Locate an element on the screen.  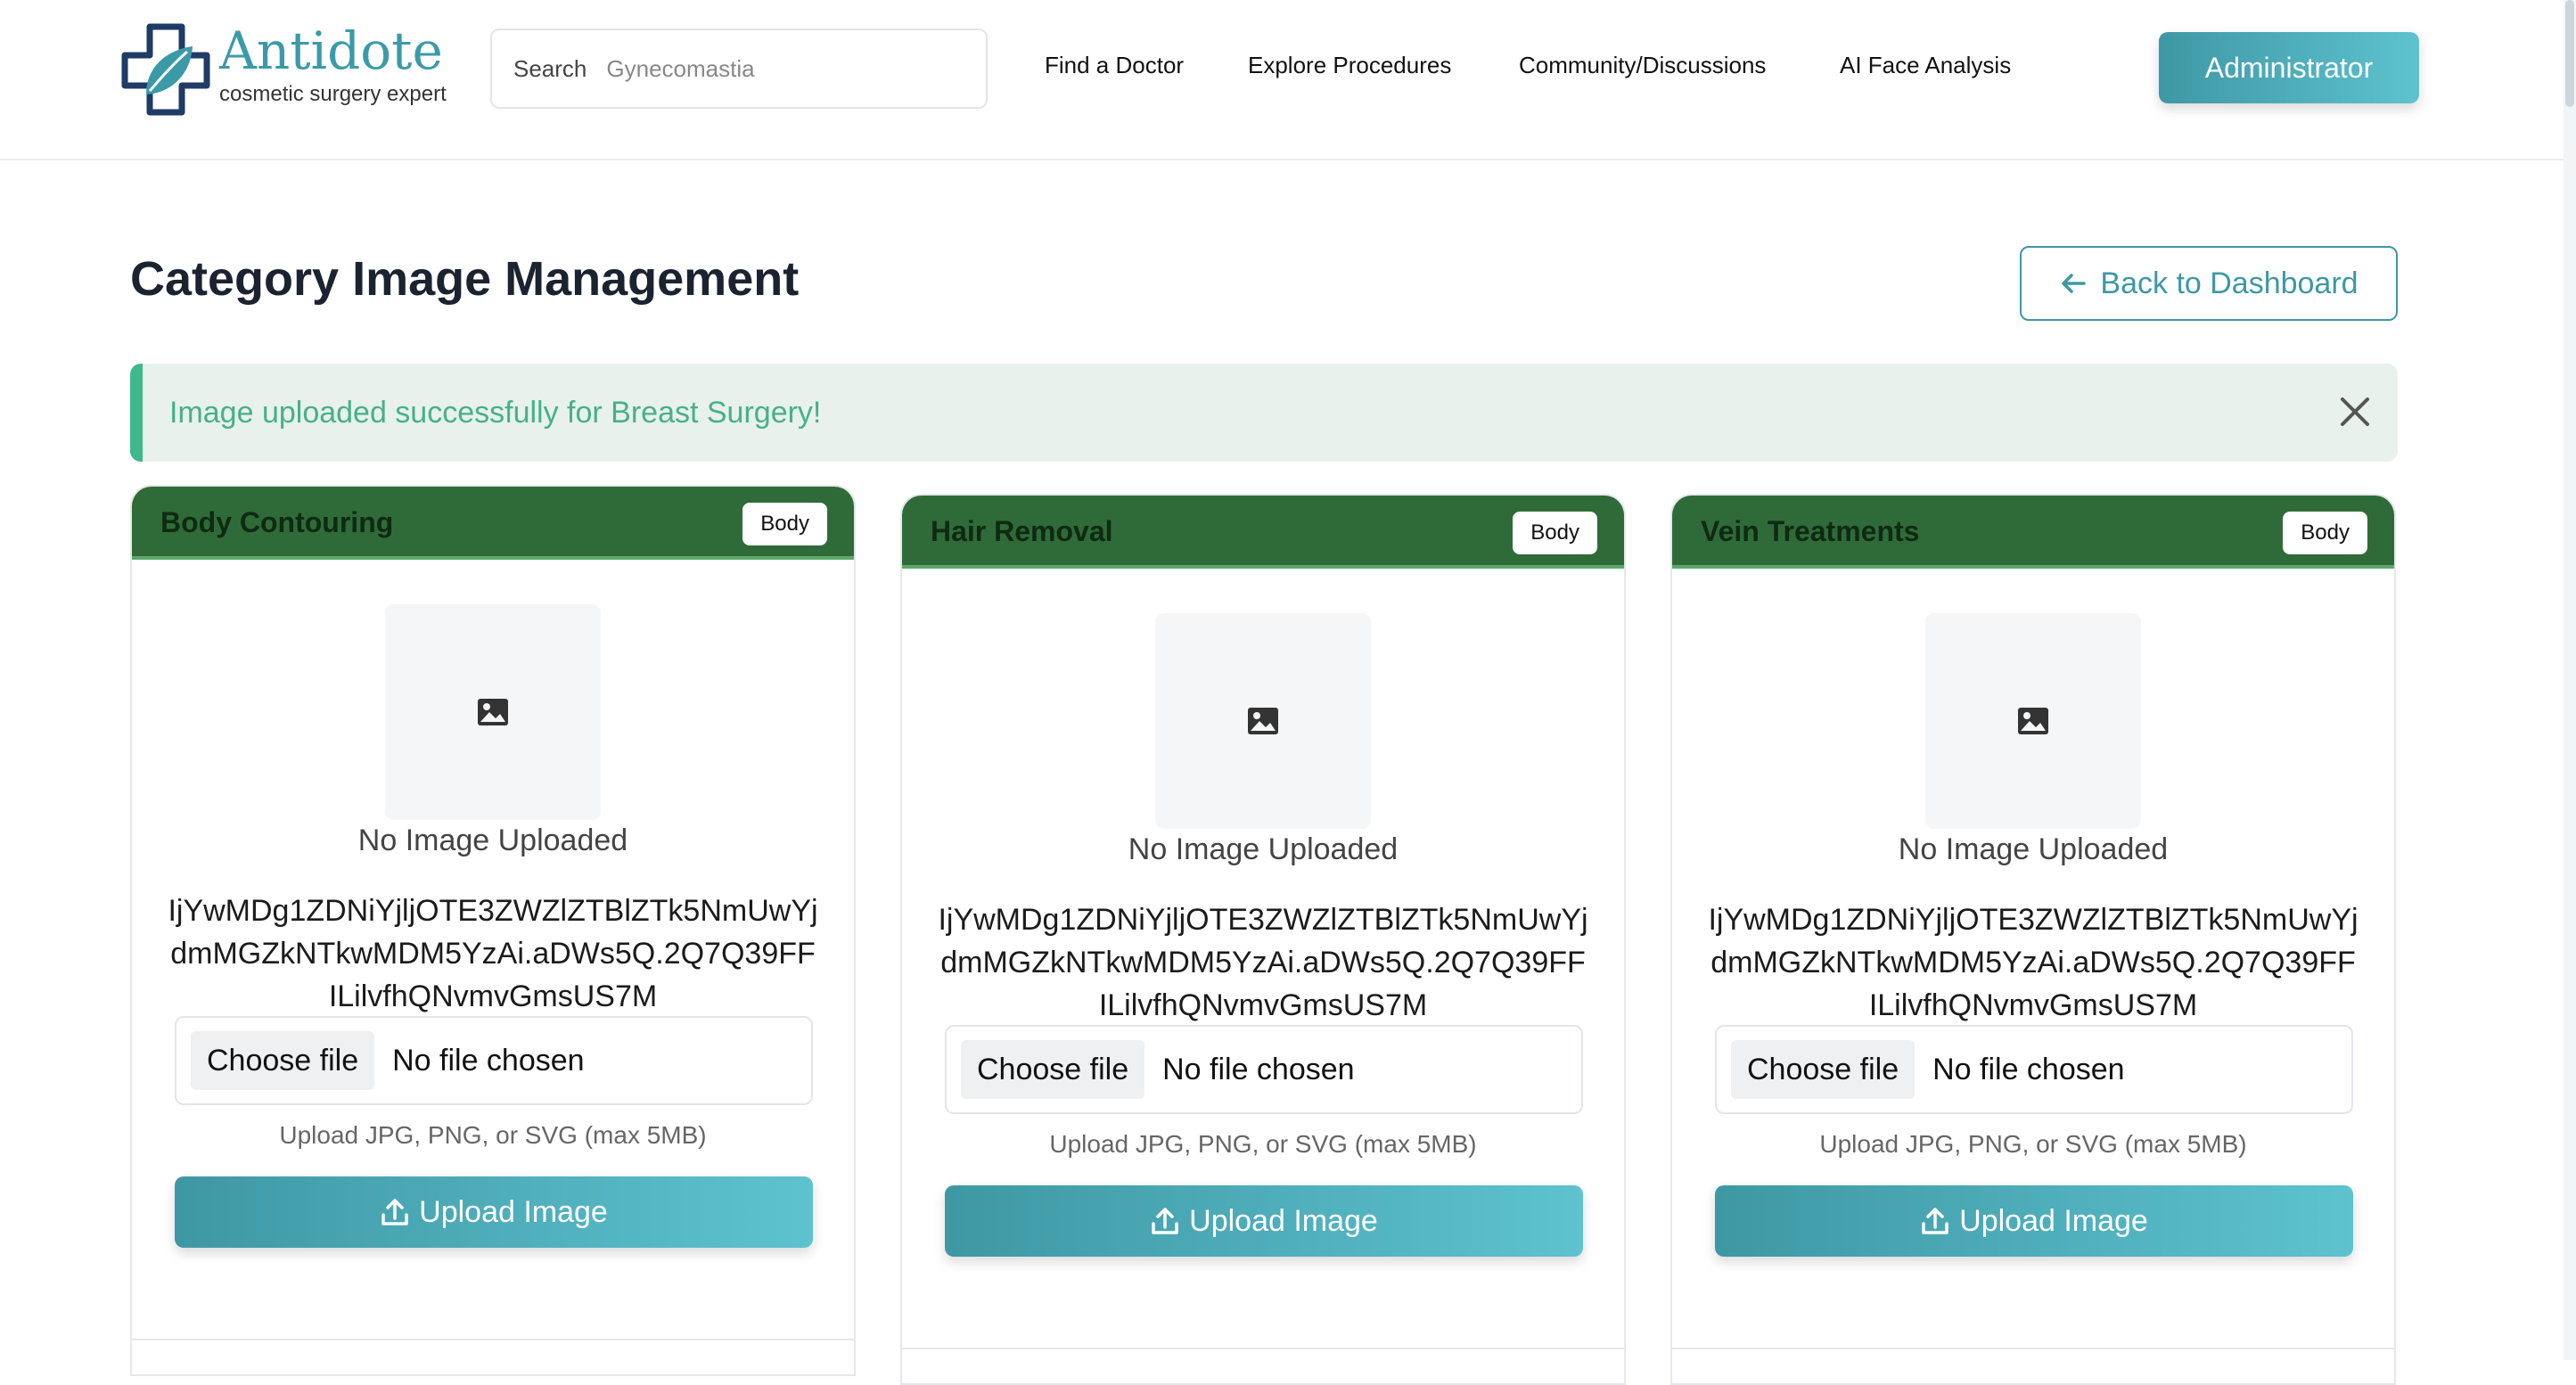
card-title: Hair Removal is located at coordinates (1022, 531).